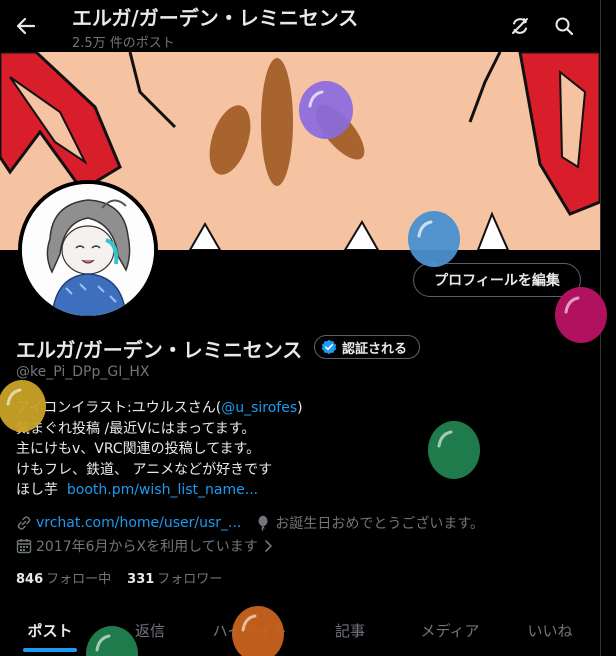 The height and width of the screenshot is (656, 616). I want to click on profile-handle: @ke_Pi_DPp_GI_HX, so click(83, 372).